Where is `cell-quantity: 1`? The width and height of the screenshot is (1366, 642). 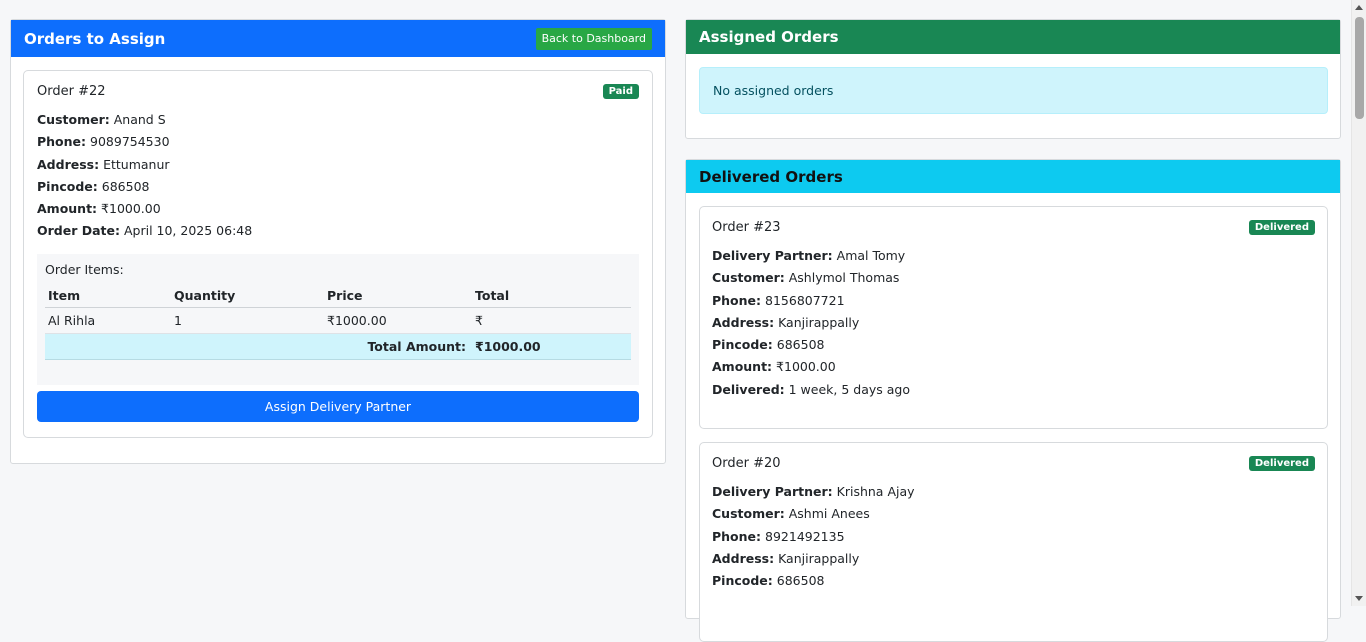
cell-quantity: 1 is located at coordinates (247, 321).